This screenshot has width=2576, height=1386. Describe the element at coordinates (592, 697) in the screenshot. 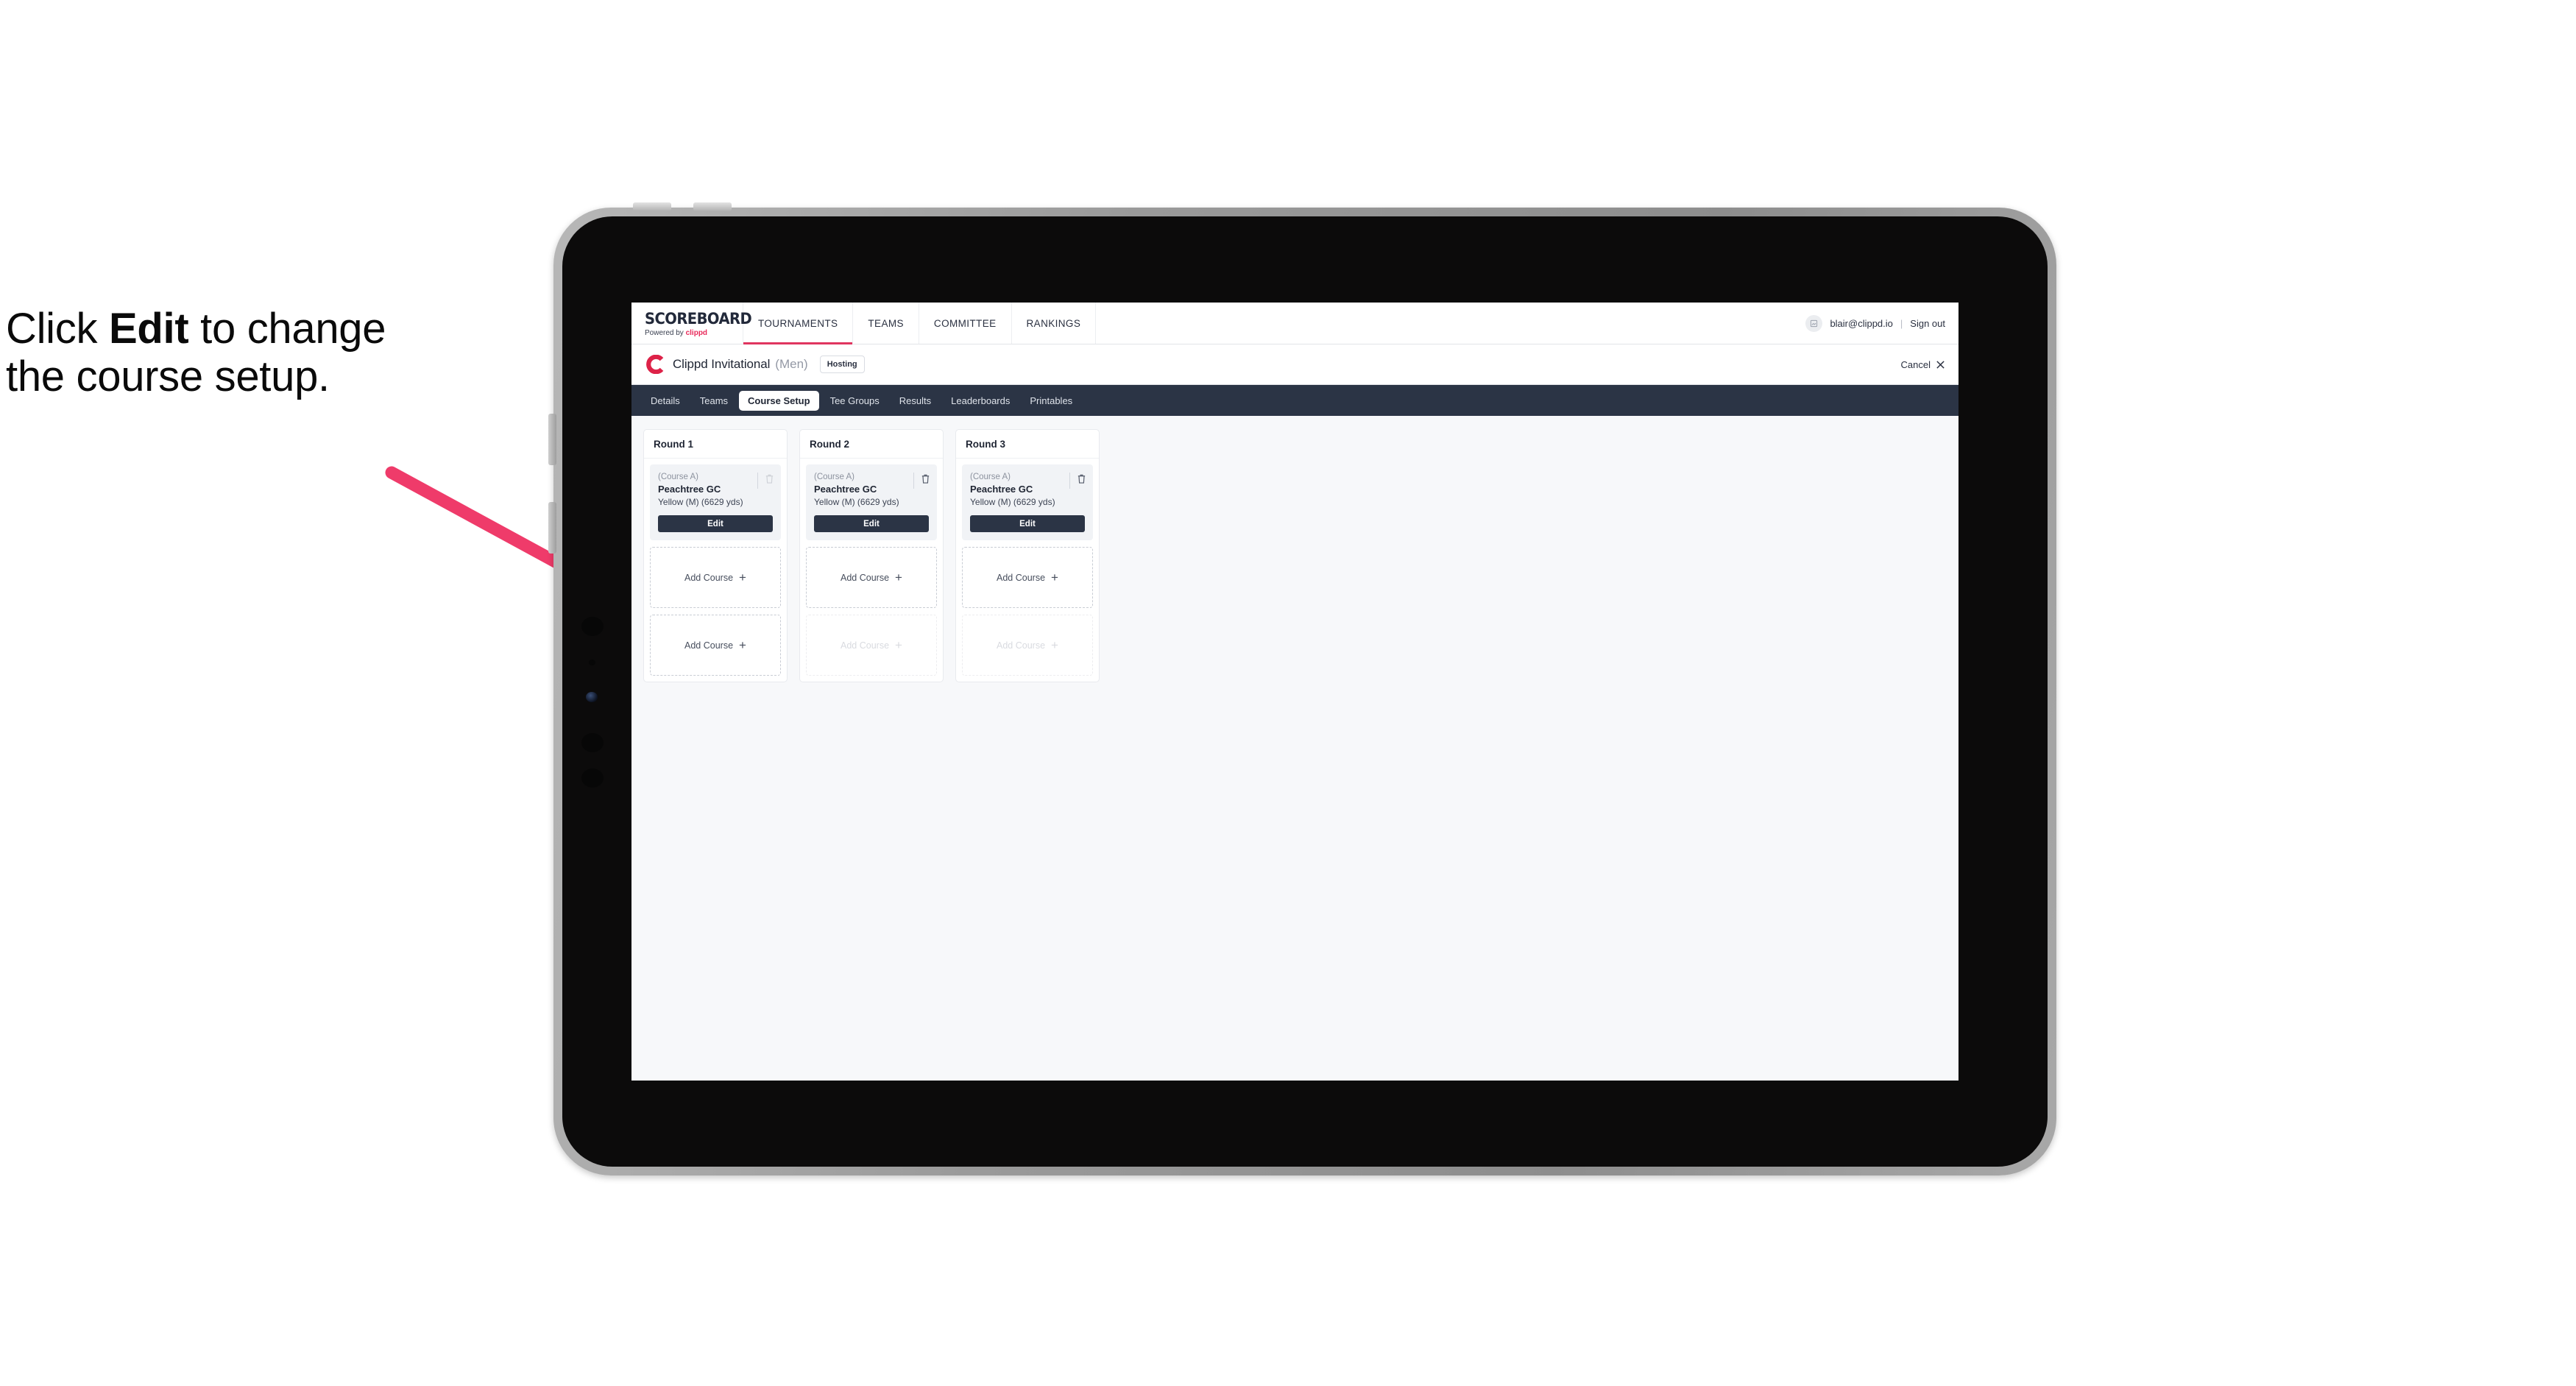

I see `camera-lens-icon` at that location.